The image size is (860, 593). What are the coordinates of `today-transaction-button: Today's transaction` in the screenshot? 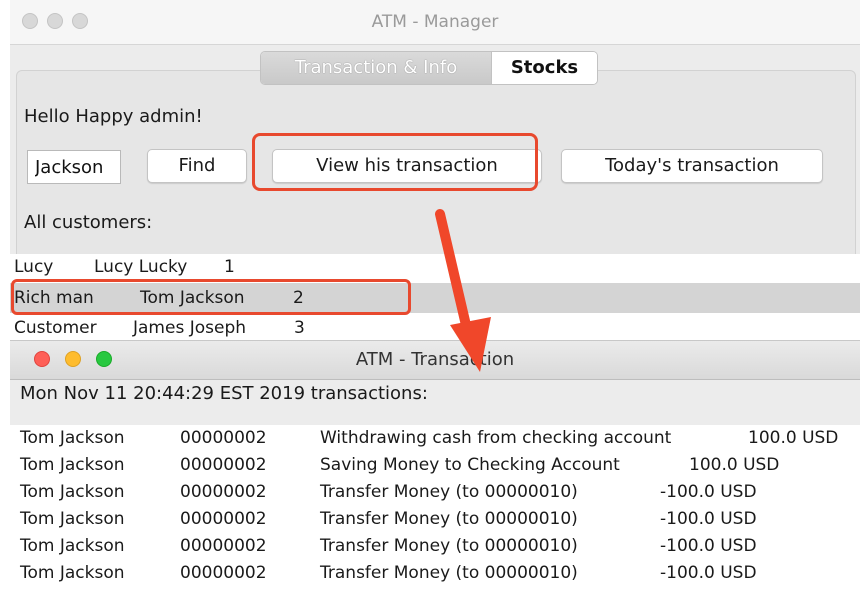 It's located at (692, 166).